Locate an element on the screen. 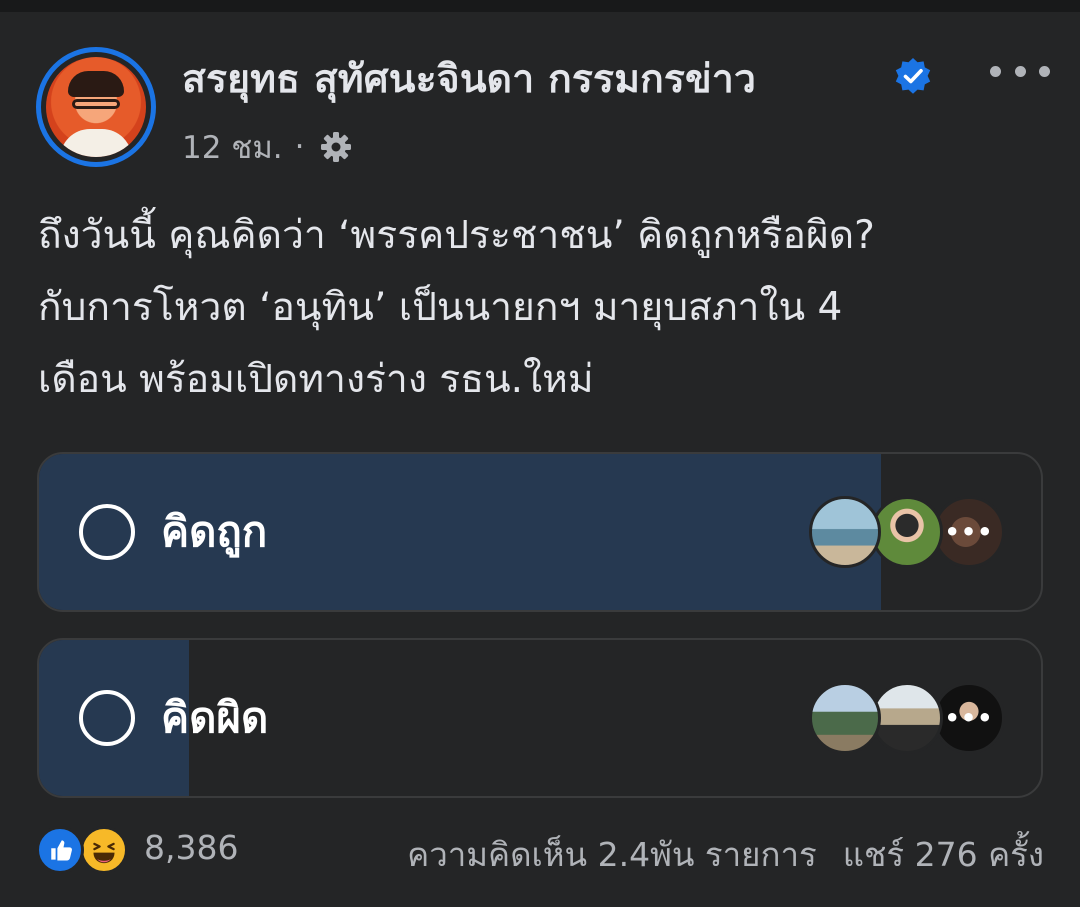 The width and height of the screenshot is (1080, 907). comments-count: ความคิดเห็น 2.4พัน รายการ is located at coordinates (612, 854).